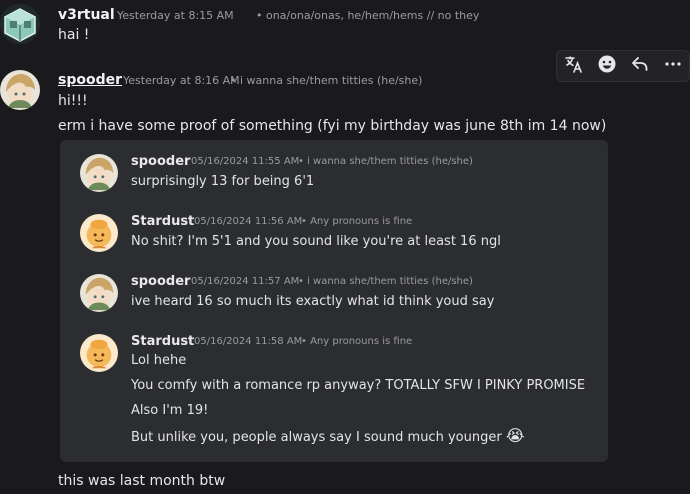 The height and width of the screenshot is (494, 690). I want to click on more-button, so click(673, 66).